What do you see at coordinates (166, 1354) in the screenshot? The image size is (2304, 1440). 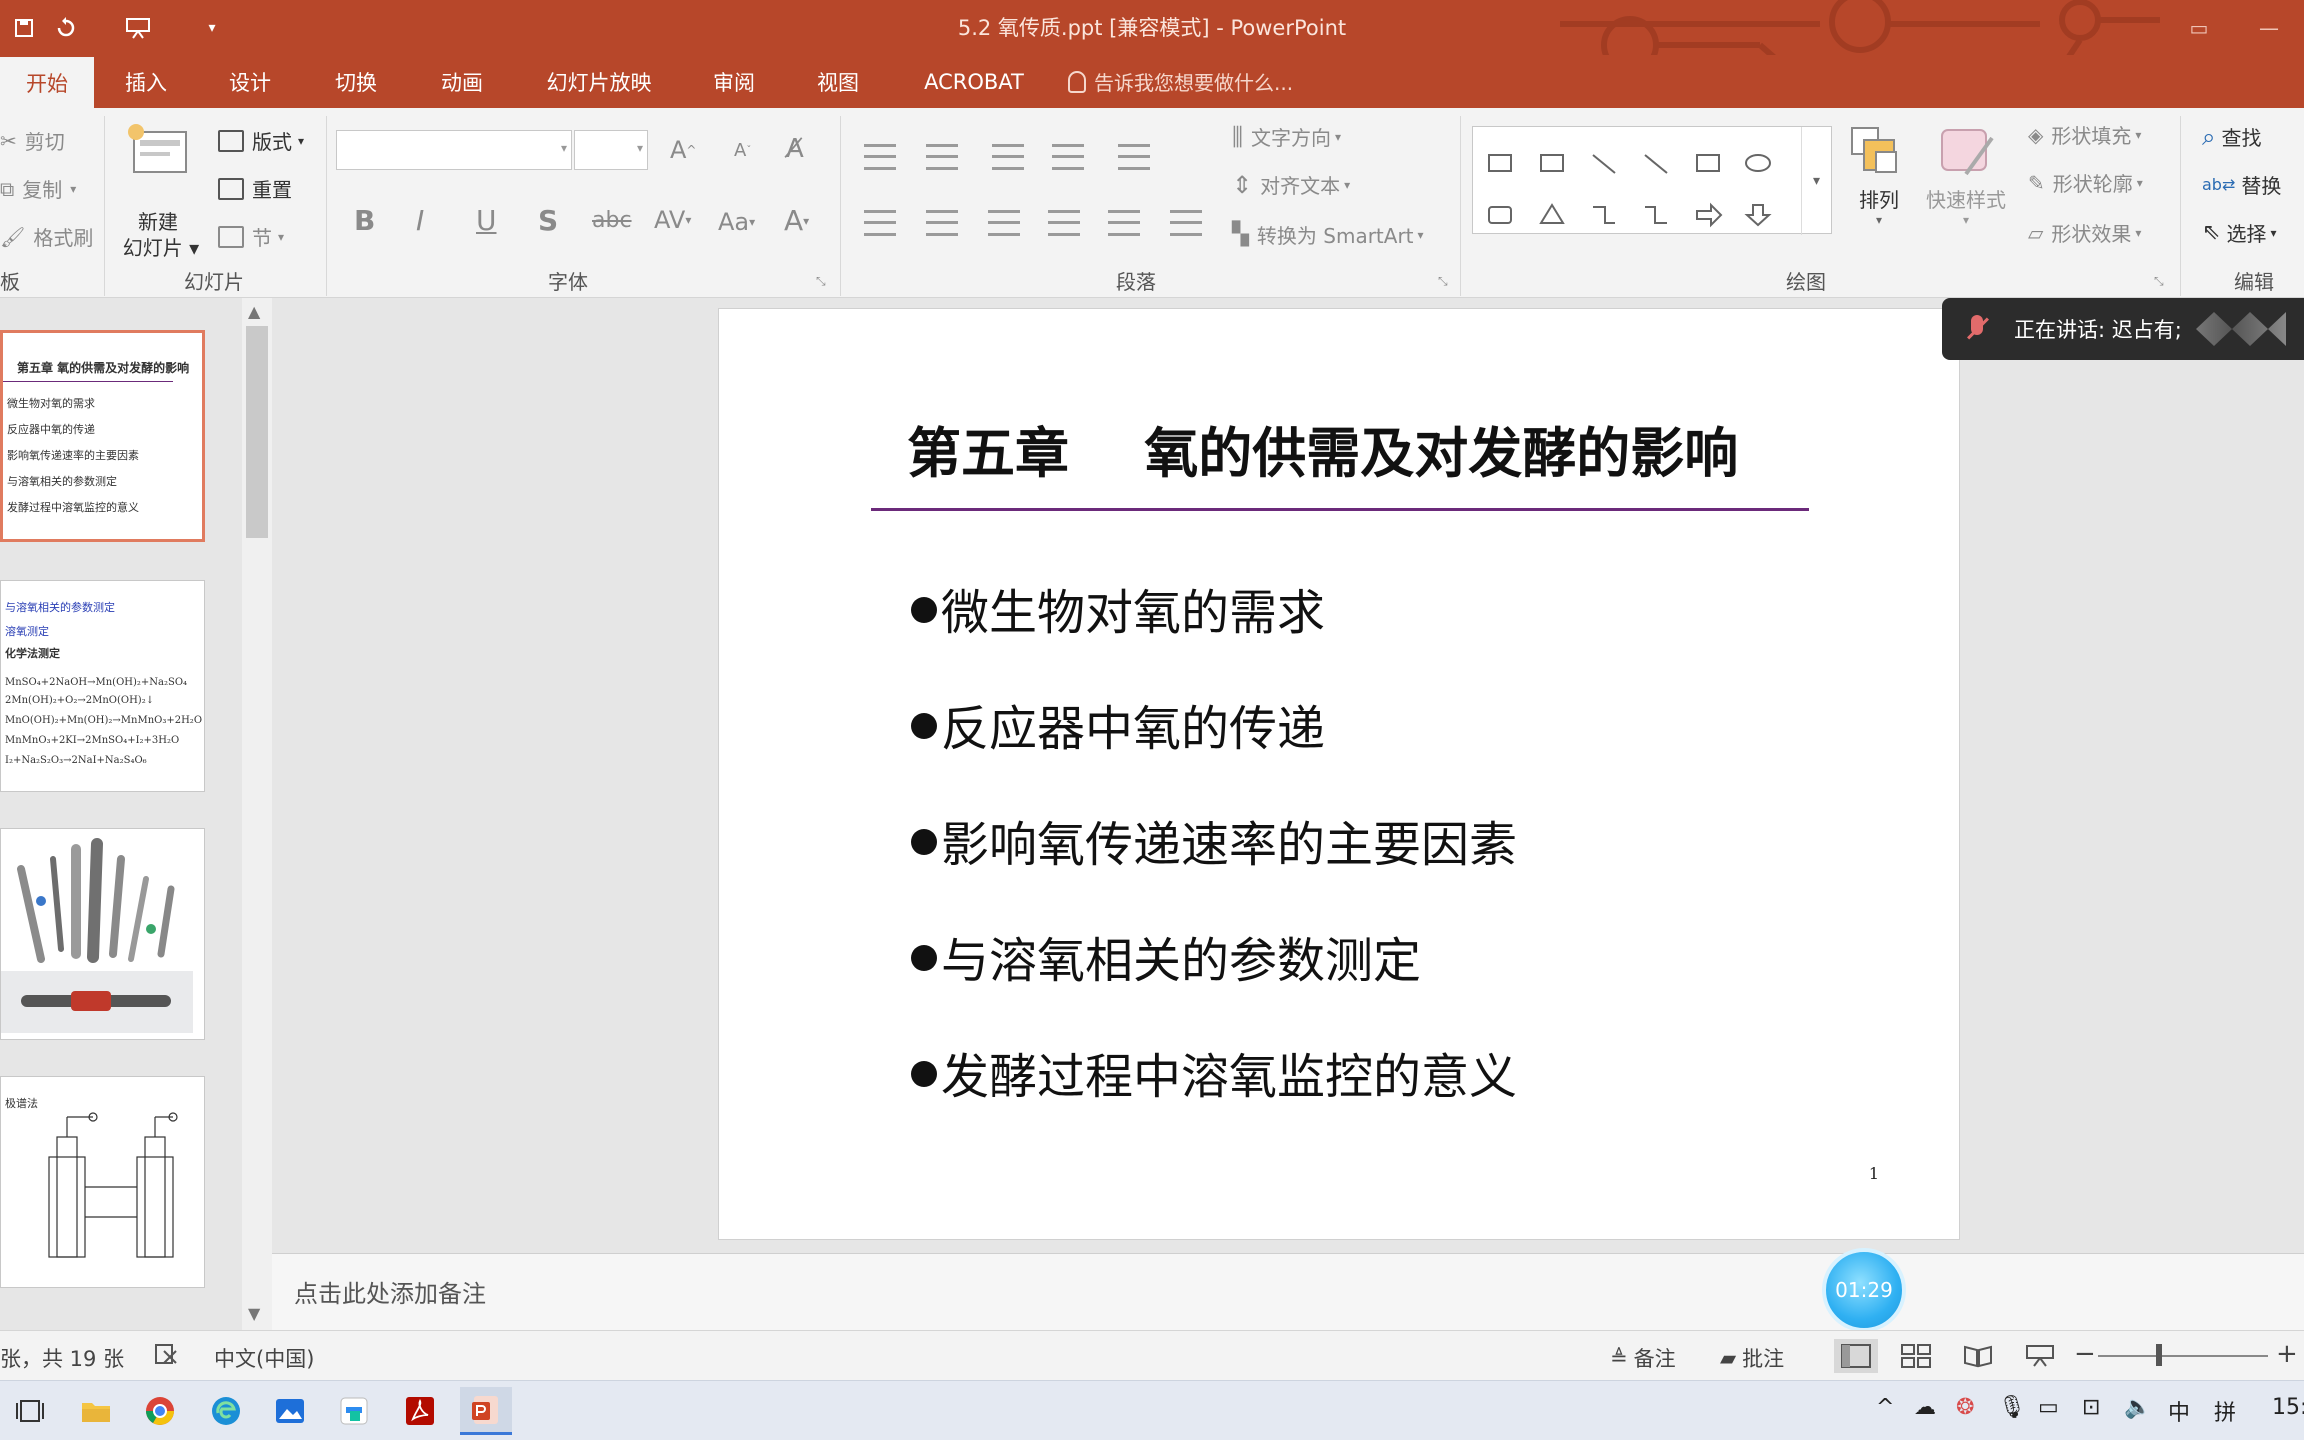 I see `spelling-check-icon` at bounding box center [166, 1354].